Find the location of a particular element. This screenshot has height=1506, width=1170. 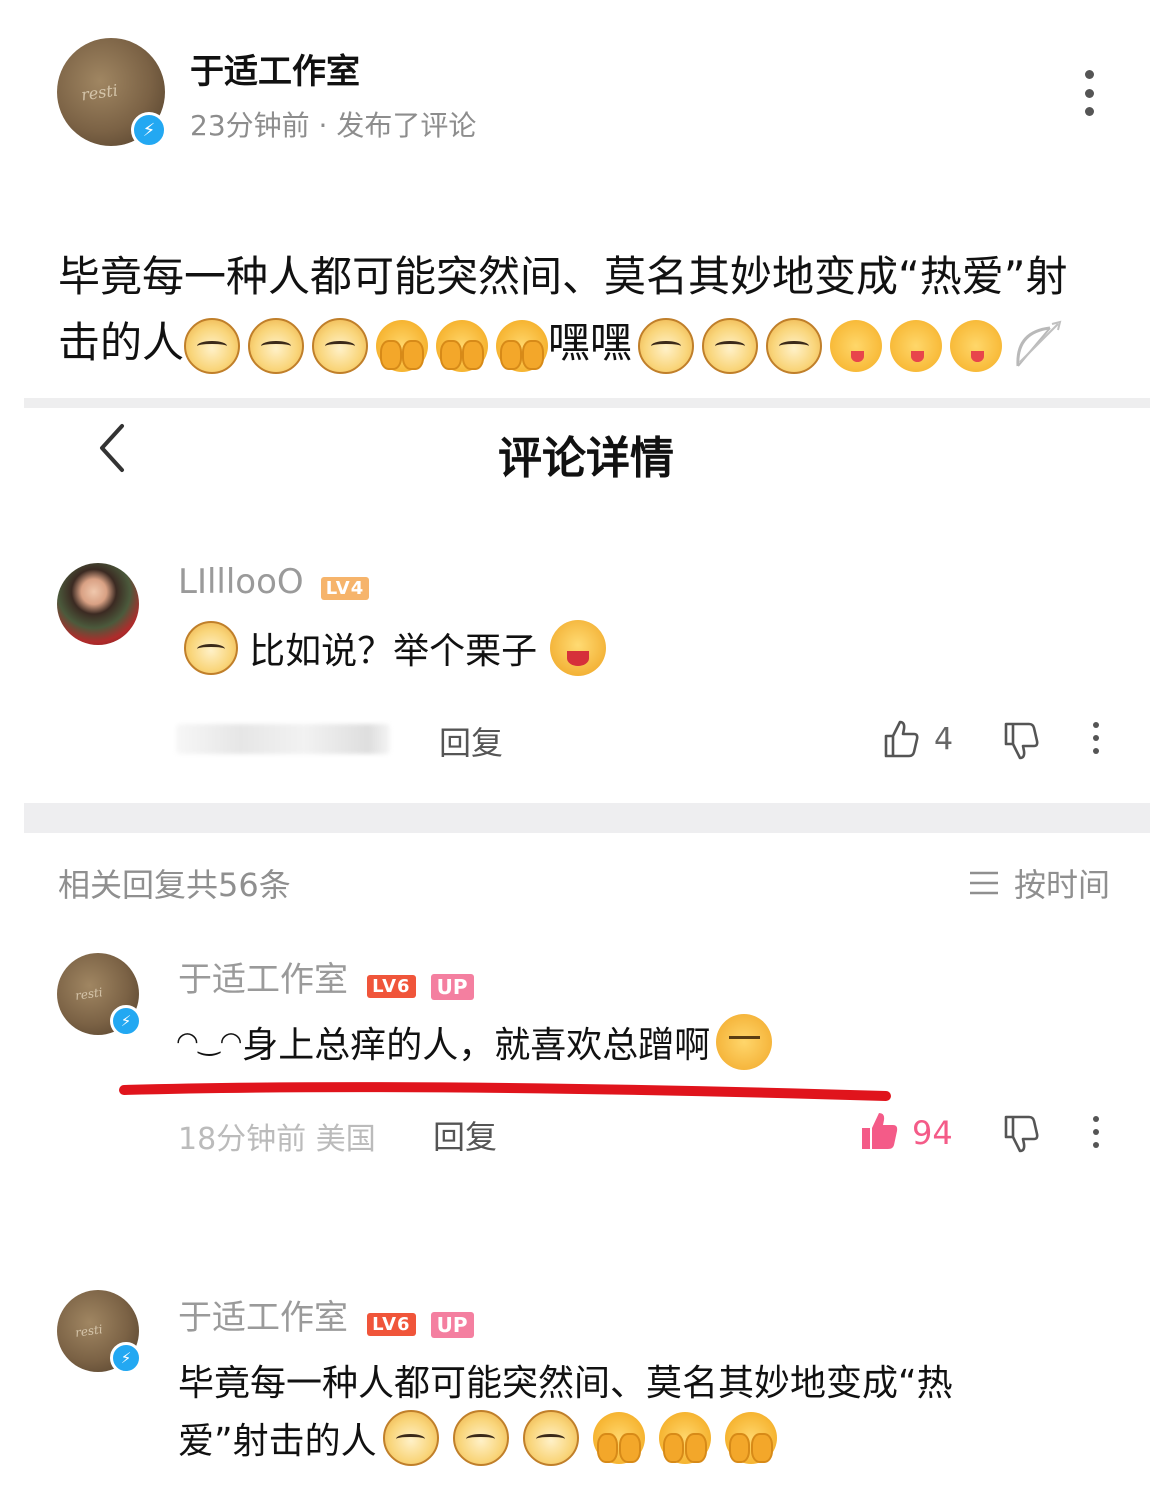

thumbs-up-icon is located at coordinates (901, 739).